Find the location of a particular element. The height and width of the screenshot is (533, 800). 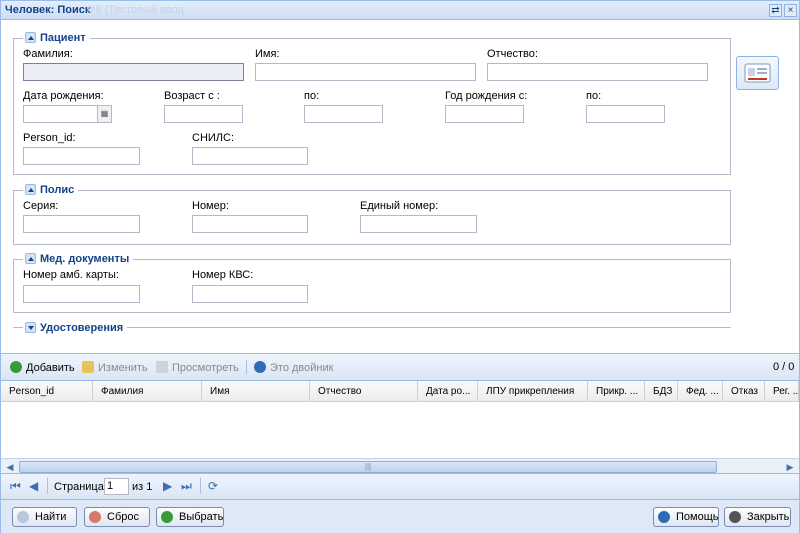

close-window-icon: × is located at coordinates (790, 10).